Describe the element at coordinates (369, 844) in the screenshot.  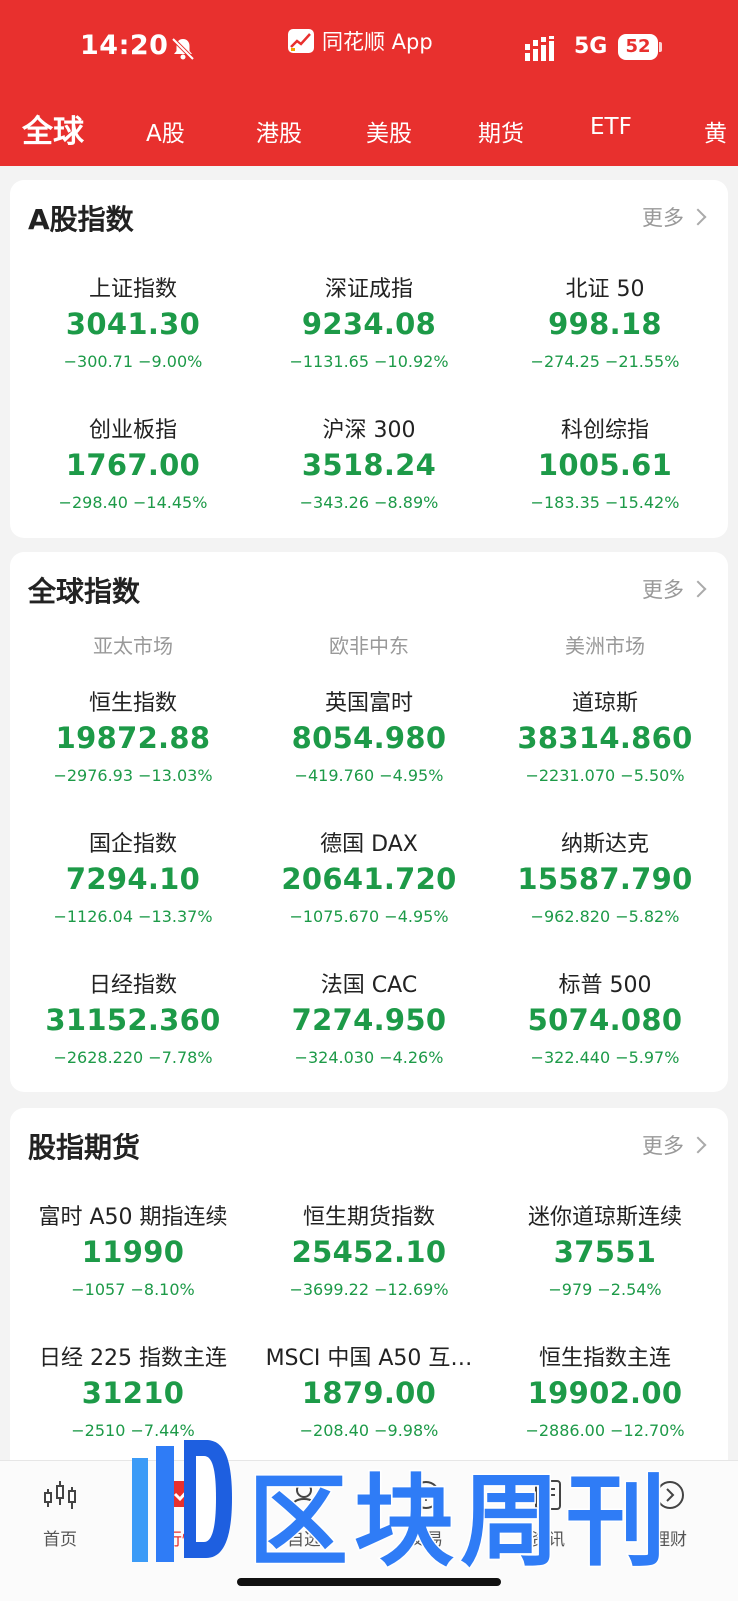
I see `index-name: 德国 DAX` at that location.